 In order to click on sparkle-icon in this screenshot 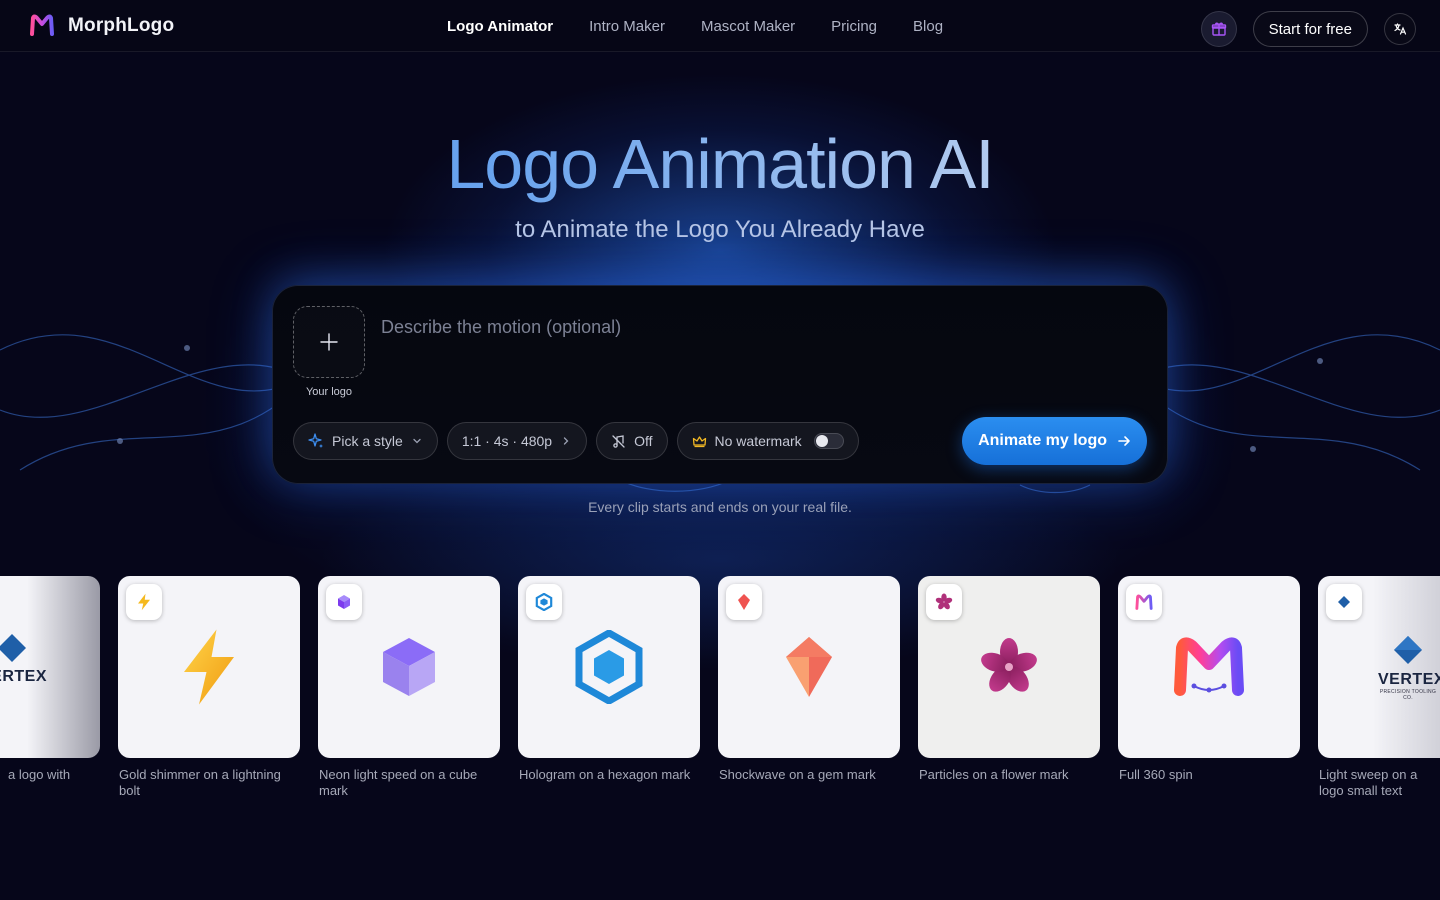, I will do `click(315, 440)`.